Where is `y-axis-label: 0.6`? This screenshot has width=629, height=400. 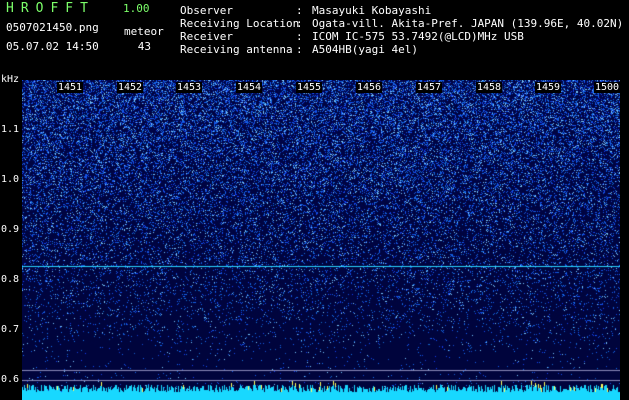
y-axis-label: 0.6 is located at coordinates (10, 379).